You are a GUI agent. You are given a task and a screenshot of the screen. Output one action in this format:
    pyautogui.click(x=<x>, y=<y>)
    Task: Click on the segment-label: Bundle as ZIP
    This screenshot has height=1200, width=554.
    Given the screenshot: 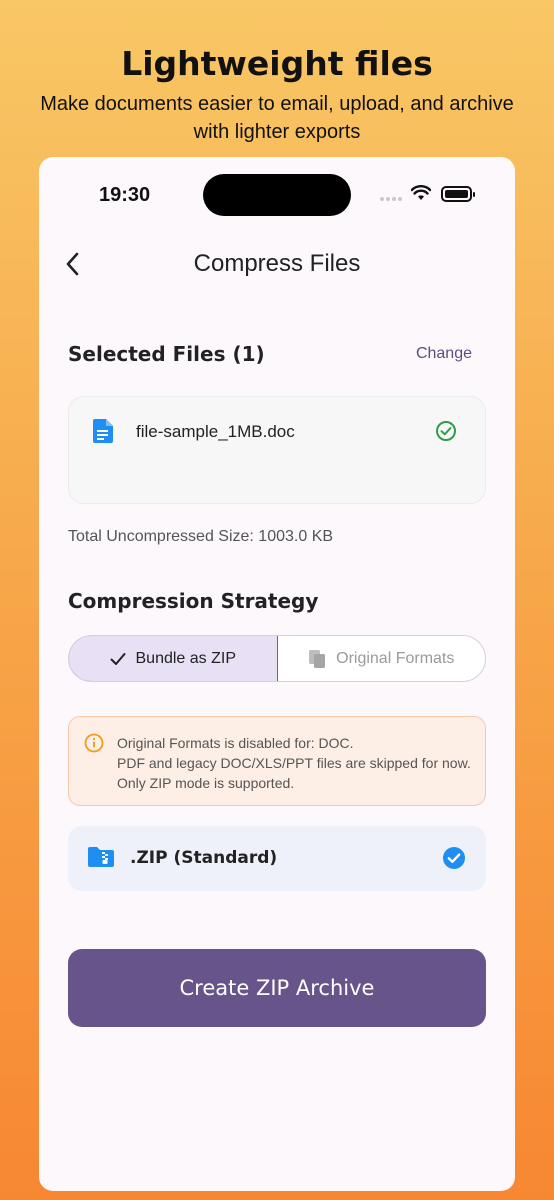 What is the action you would take?
    pyautogui.click(x=186, y=658)
    